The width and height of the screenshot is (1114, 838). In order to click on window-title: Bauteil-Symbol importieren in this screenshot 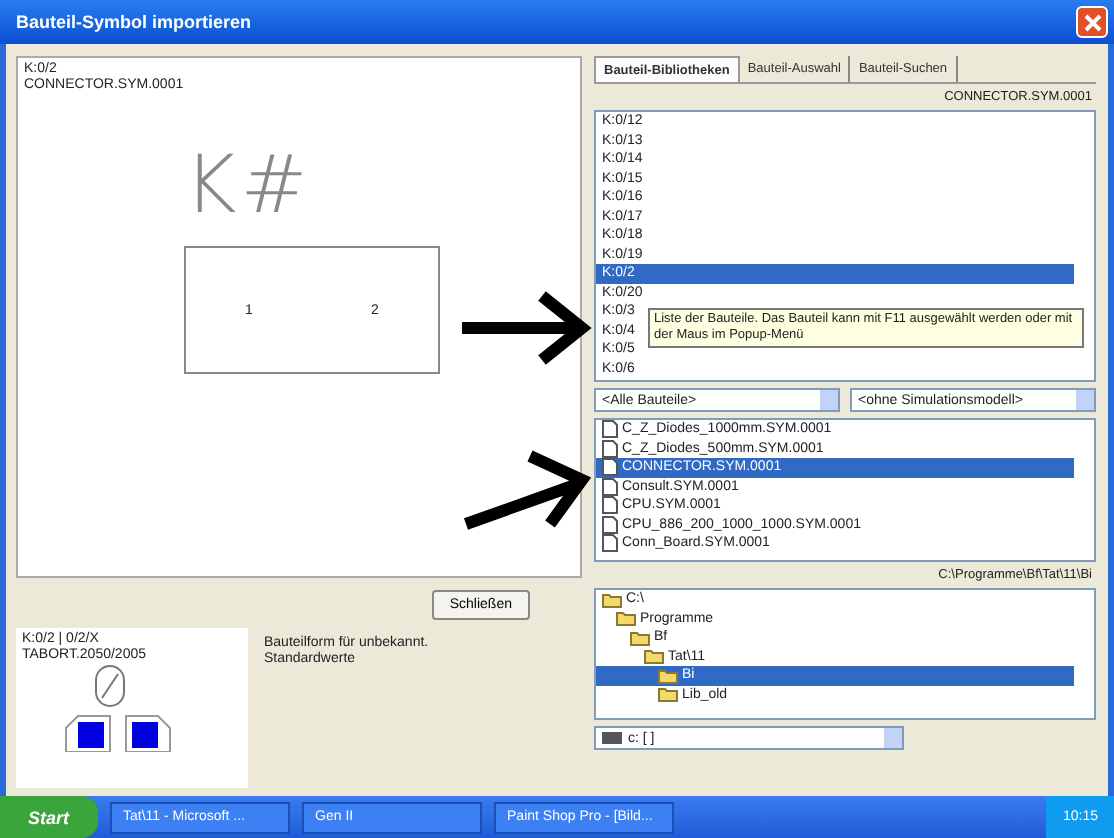, I will do `click(134, 22)`.